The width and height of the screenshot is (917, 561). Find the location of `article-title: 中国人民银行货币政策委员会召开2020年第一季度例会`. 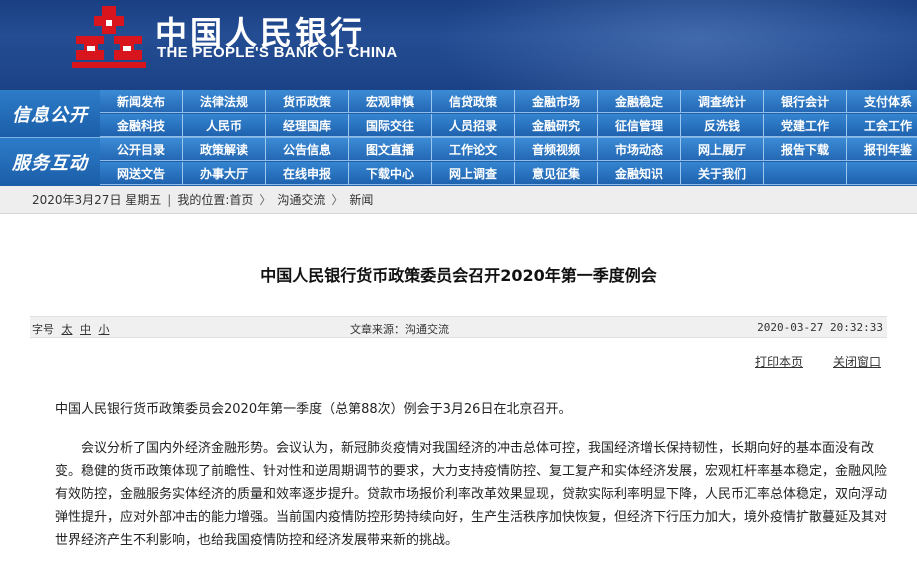

article-title: 中国人民银行货币政策委员会召开2020年第一季度例会 is located at coordinates (458, 275).